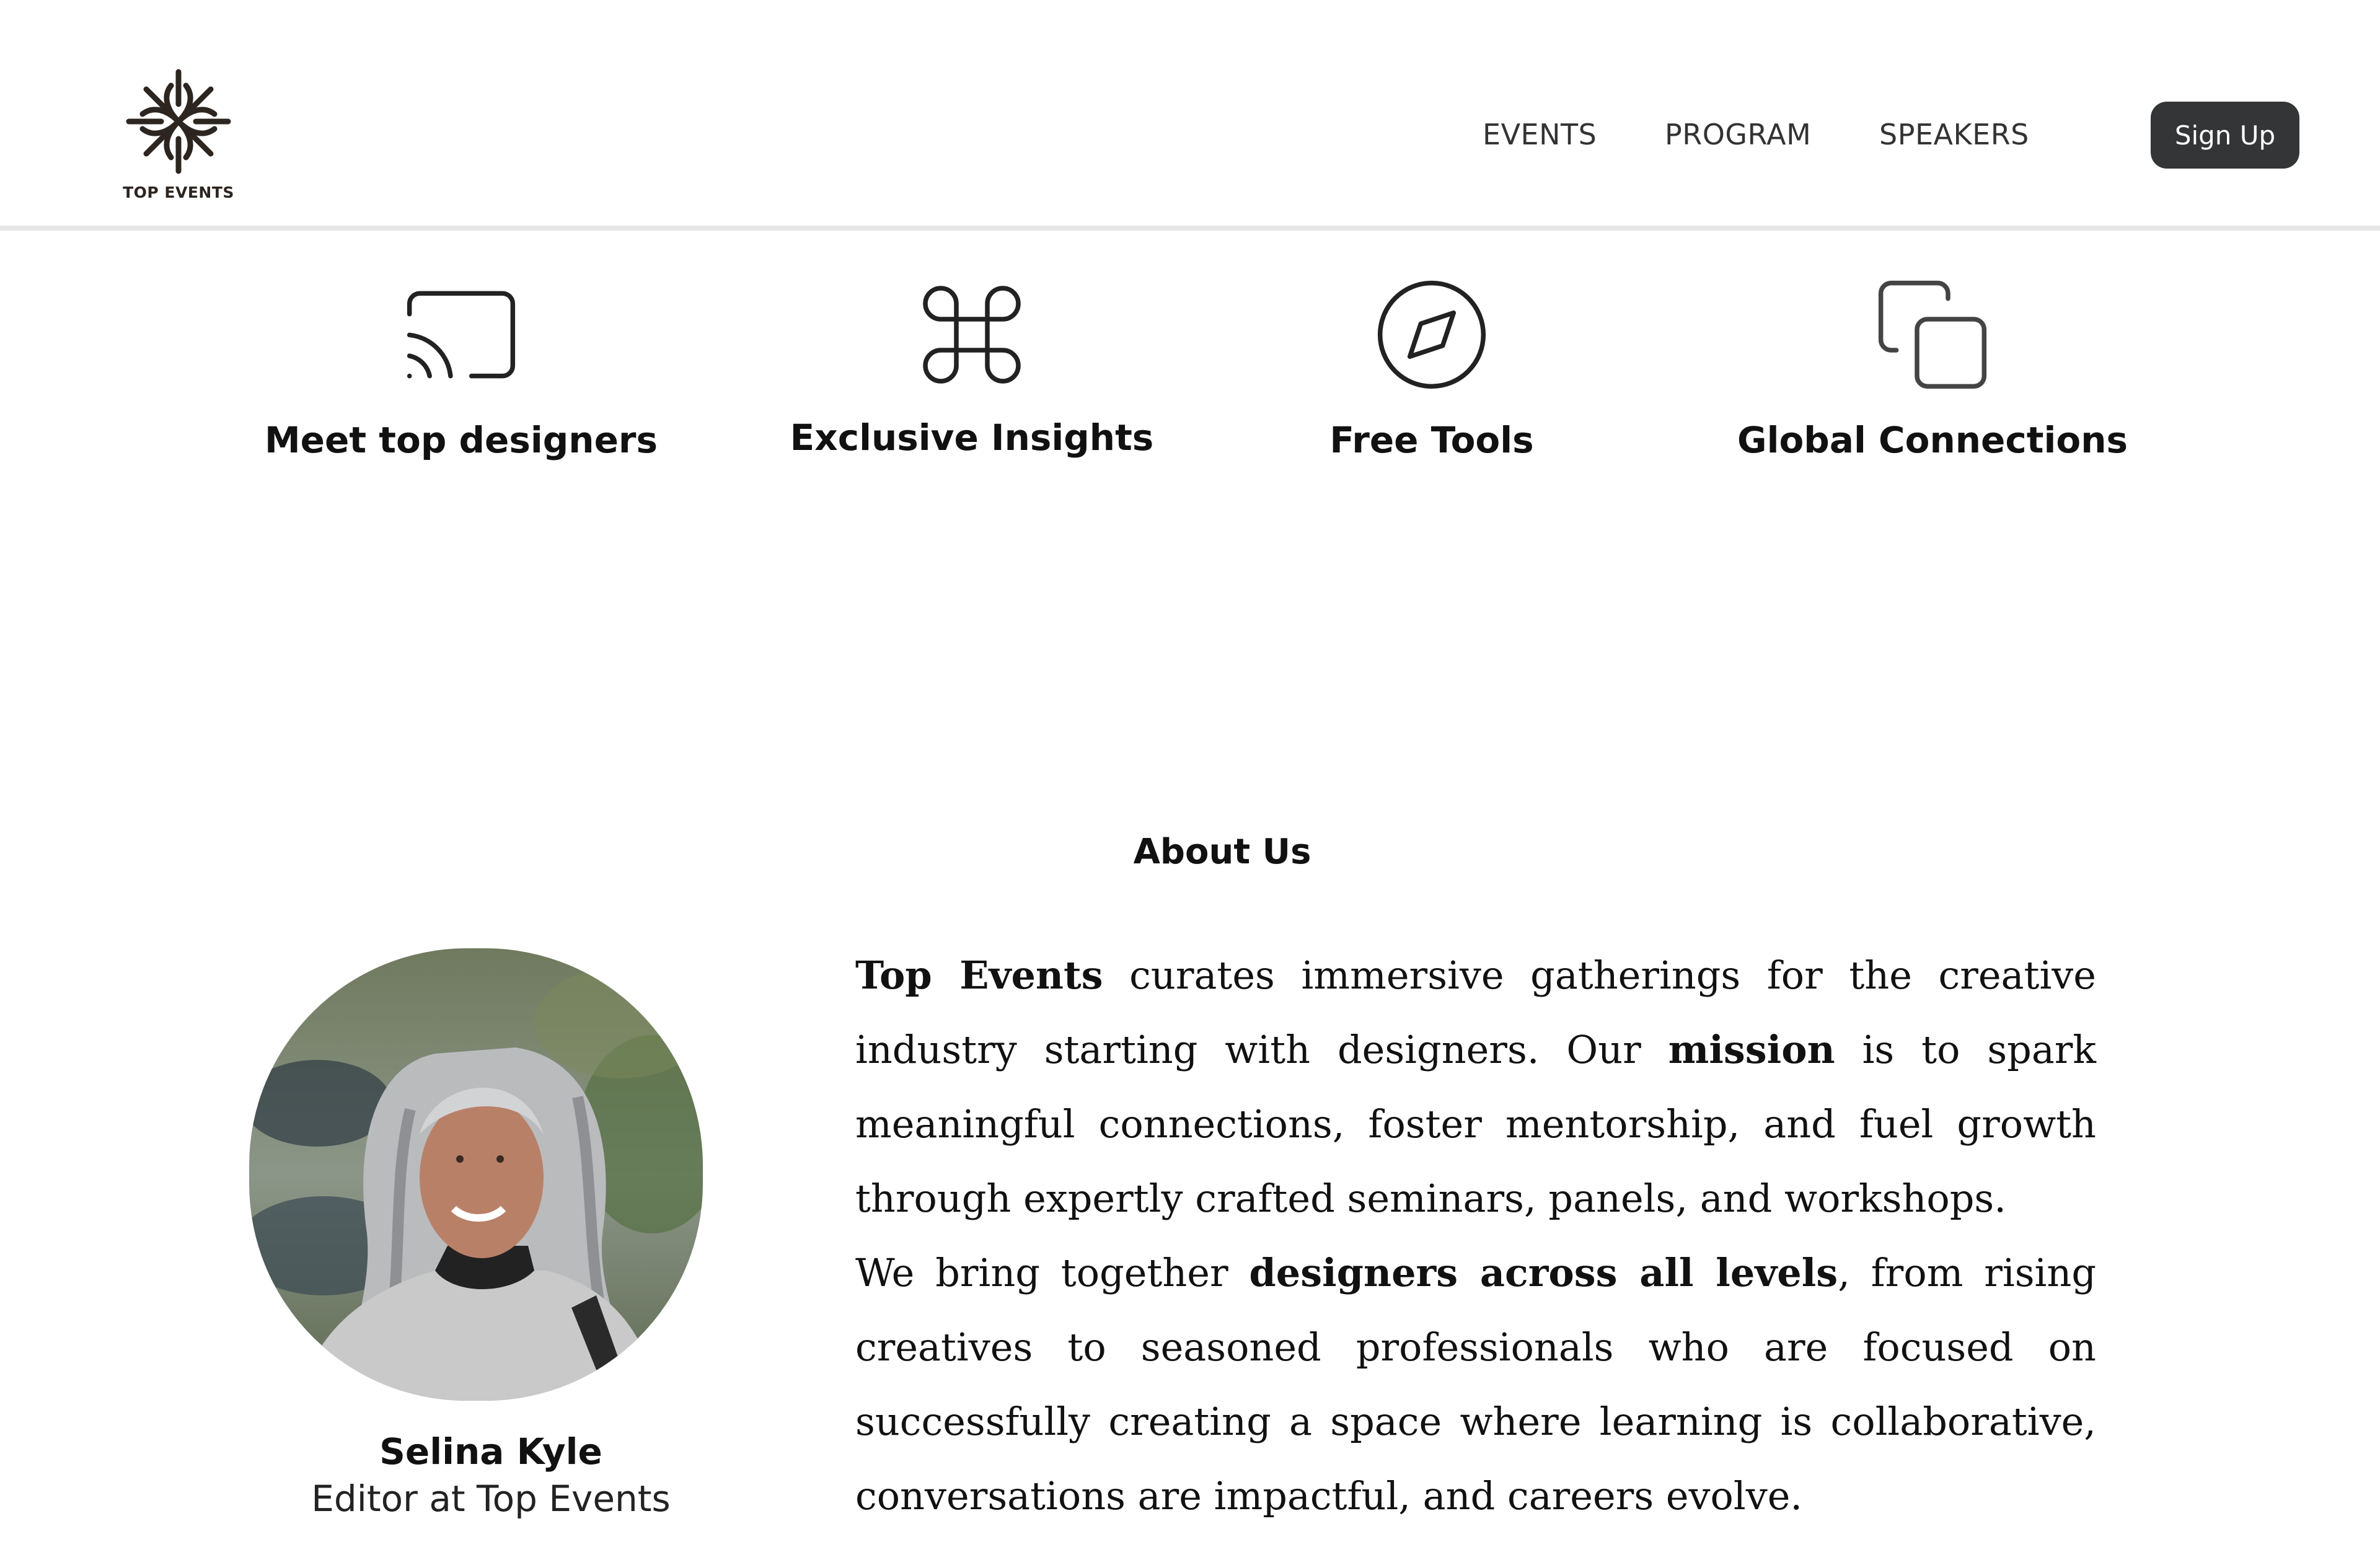  Describe the element at coordinates (2225, 135) in the screenshot. I see `sign-up-button: Sign Up` at that location.